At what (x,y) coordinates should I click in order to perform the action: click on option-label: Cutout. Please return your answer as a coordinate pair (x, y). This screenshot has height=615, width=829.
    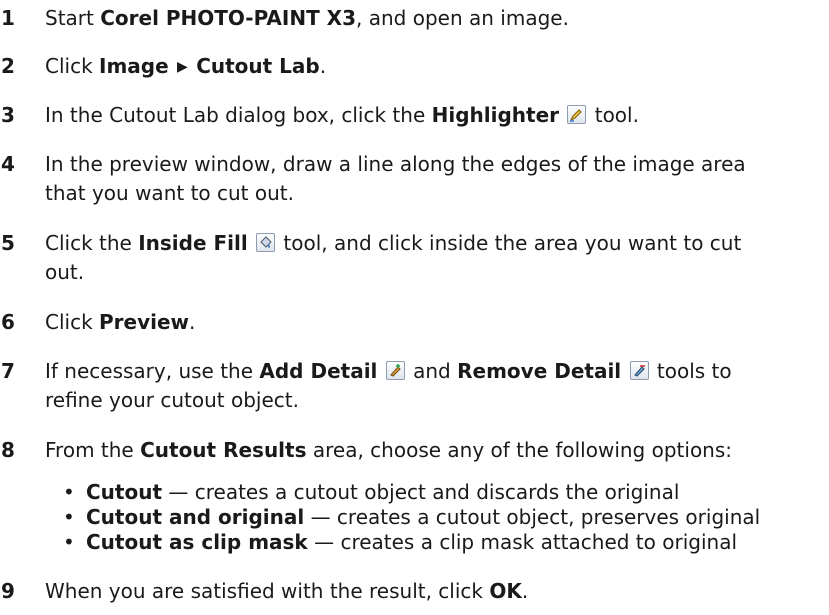
    Looking at the image, I should click on (124, 492).